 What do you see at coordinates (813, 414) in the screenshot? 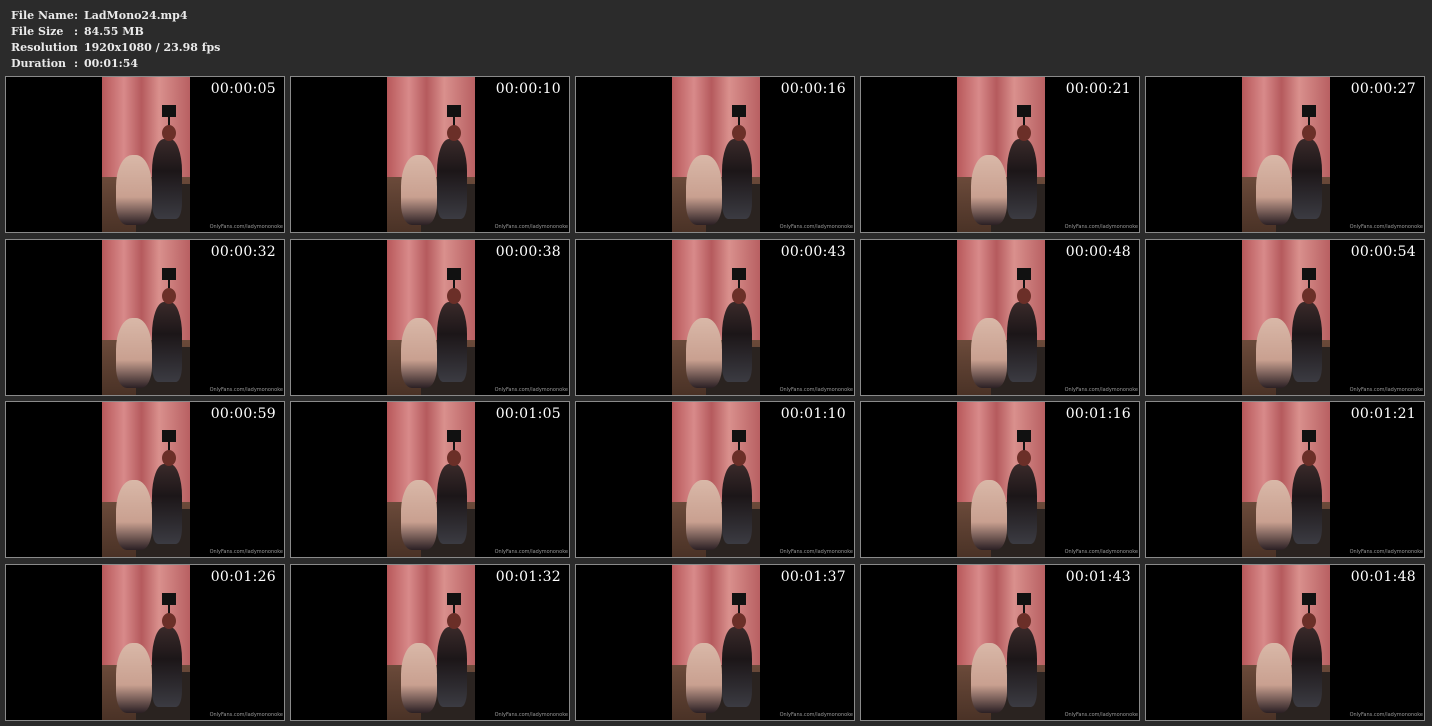
I see `timestamp-label: 00:01:10` at bounding box center [813, 414].